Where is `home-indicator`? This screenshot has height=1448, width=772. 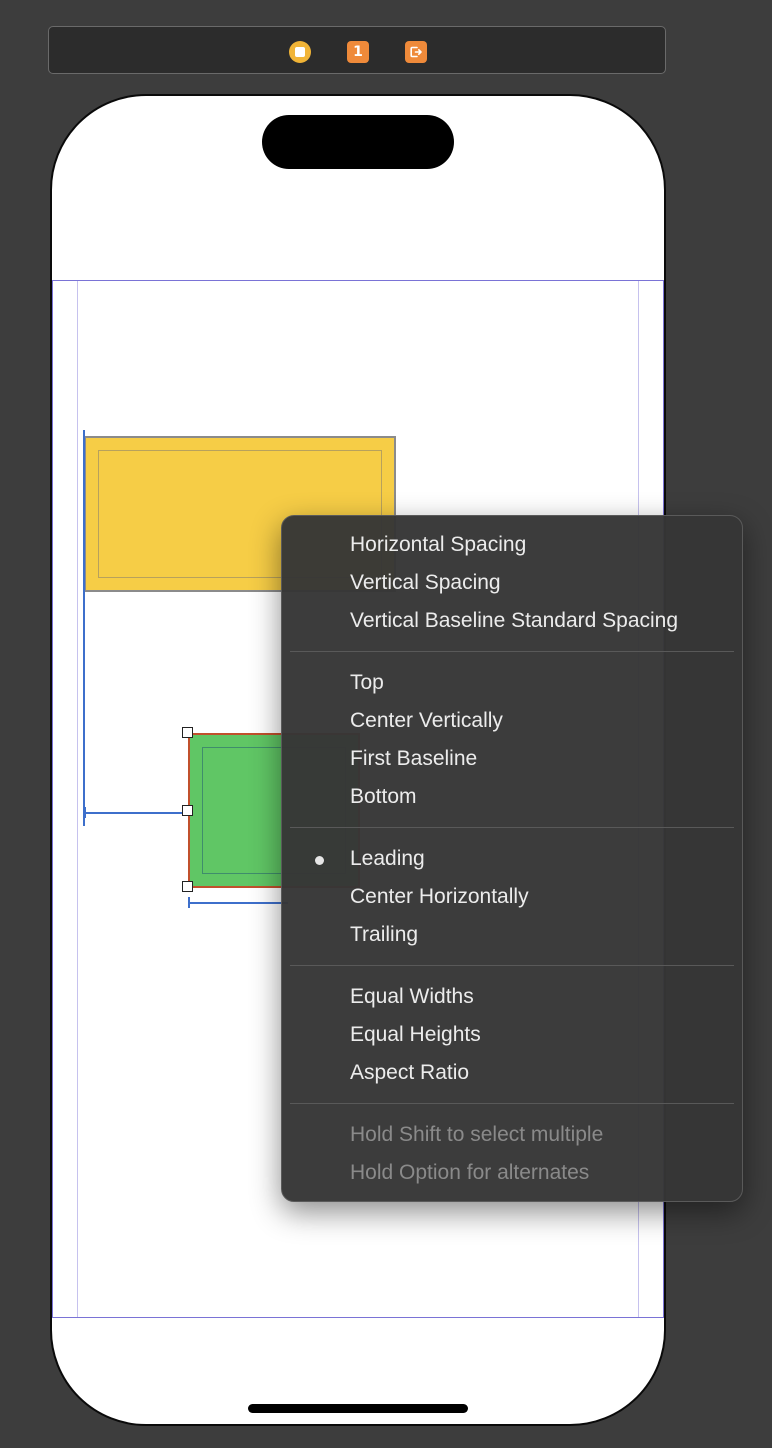 home-indicator is located at coordinates (358, 1408).